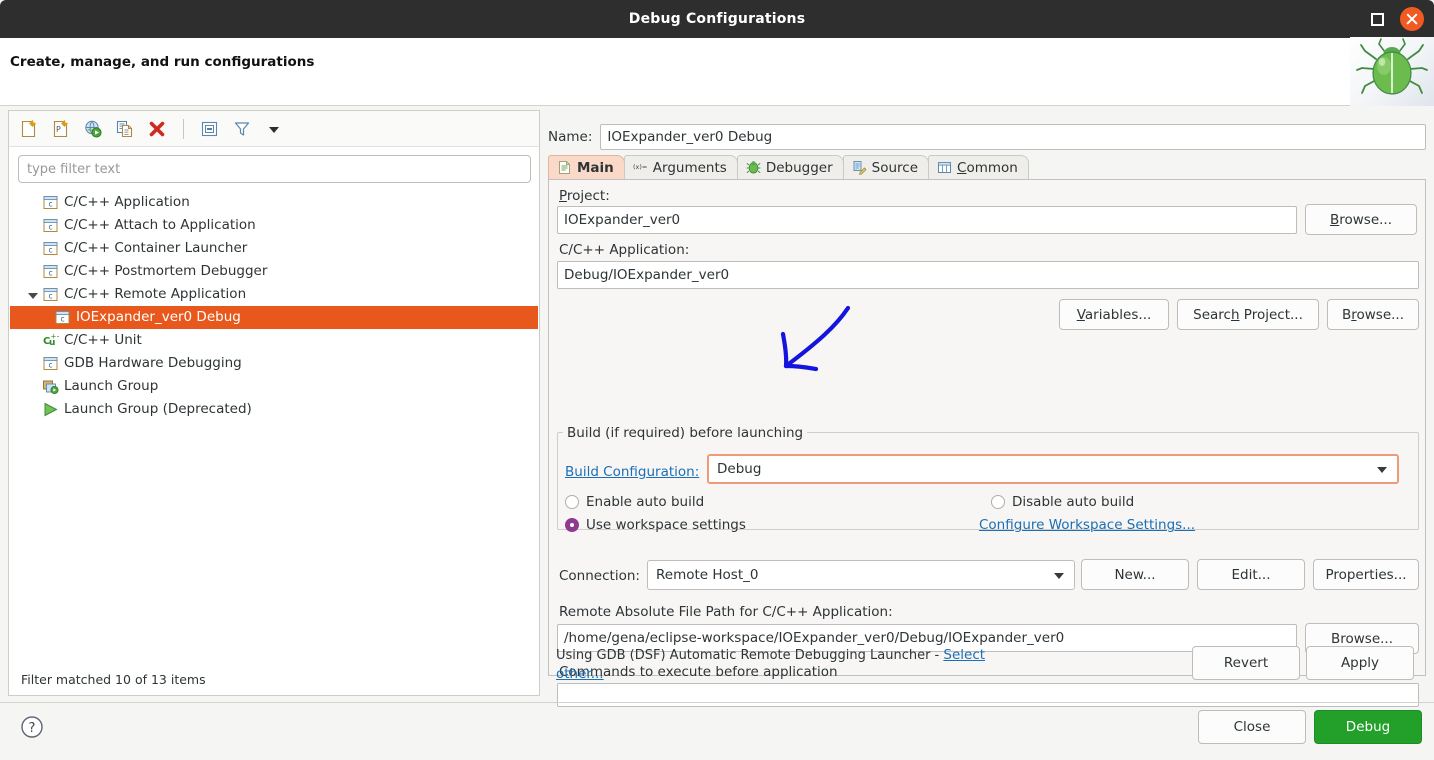  I want to click on connection-label: Connection:, so click(599, 576).